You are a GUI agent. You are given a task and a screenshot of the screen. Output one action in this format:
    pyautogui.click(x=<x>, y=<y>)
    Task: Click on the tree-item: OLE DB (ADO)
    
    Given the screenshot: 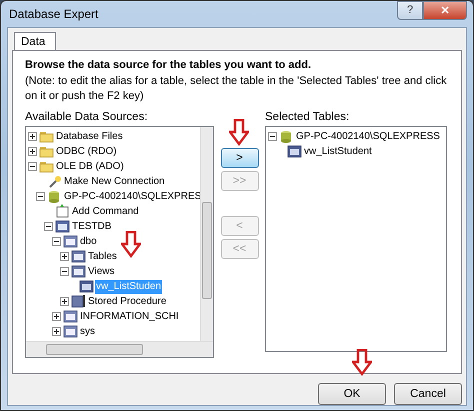 What is the action you would take?
    pyautogui.click(x=90, y=167)
    